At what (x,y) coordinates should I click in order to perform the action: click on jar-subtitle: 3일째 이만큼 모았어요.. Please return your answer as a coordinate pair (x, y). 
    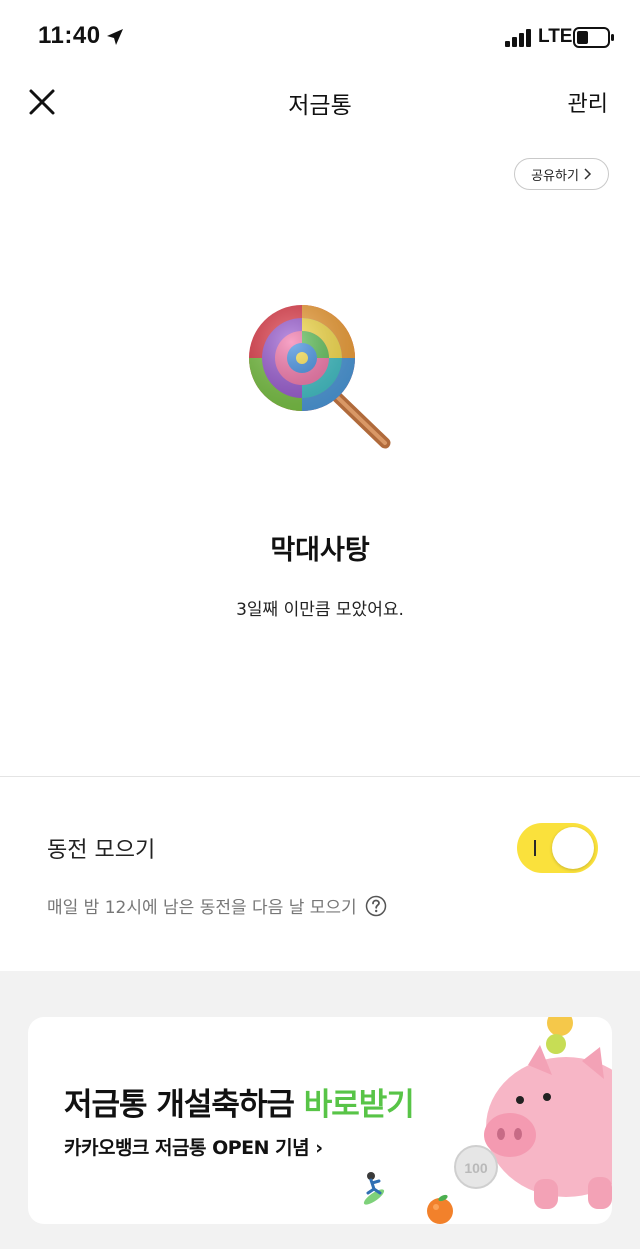
    Looking at the image, I should click on (320, 610).